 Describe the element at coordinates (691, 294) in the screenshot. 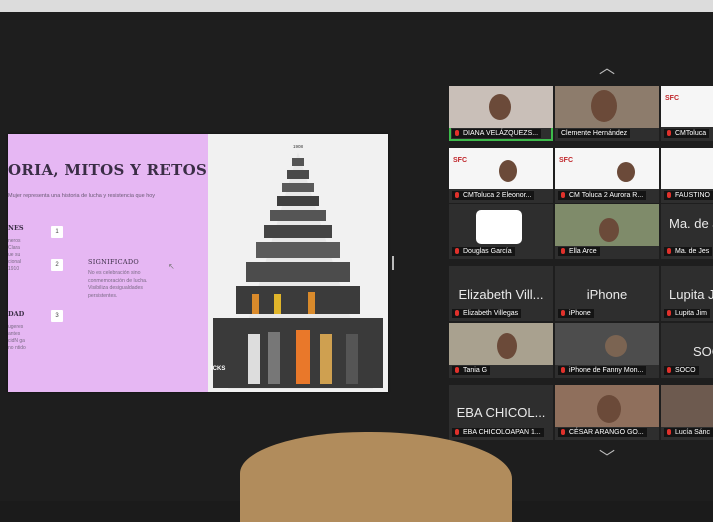

I see `participant-display-name: Lupita J` at that location.